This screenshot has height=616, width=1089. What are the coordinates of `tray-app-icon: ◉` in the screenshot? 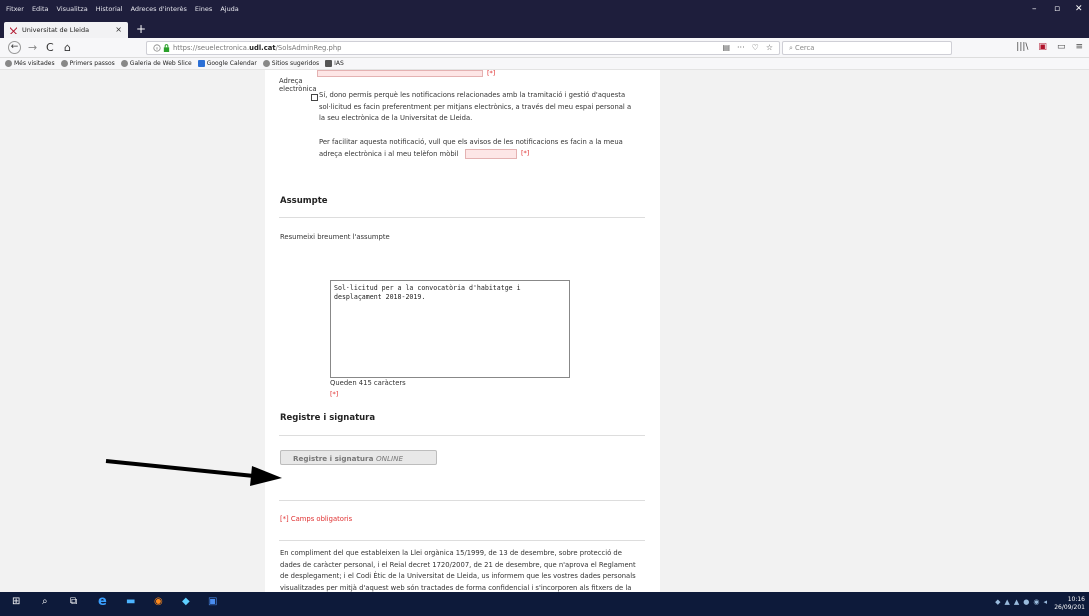 It's located at (1036, 602).